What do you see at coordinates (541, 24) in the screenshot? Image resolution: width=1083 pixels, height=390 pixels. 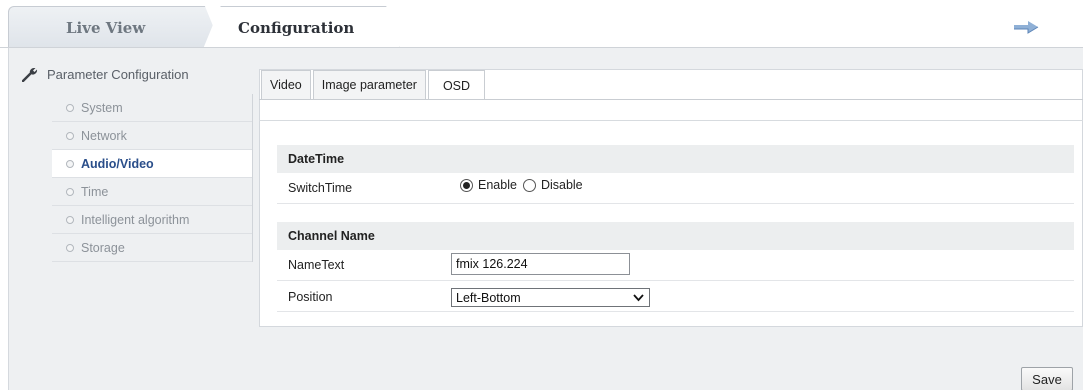 I see `top-tab-bar` at bounding box center [541, 24].